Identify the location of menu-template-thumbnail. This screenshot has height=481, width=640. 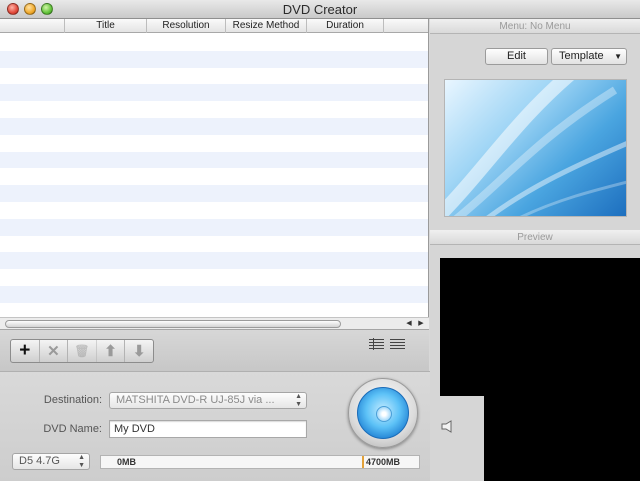
(535, 148).